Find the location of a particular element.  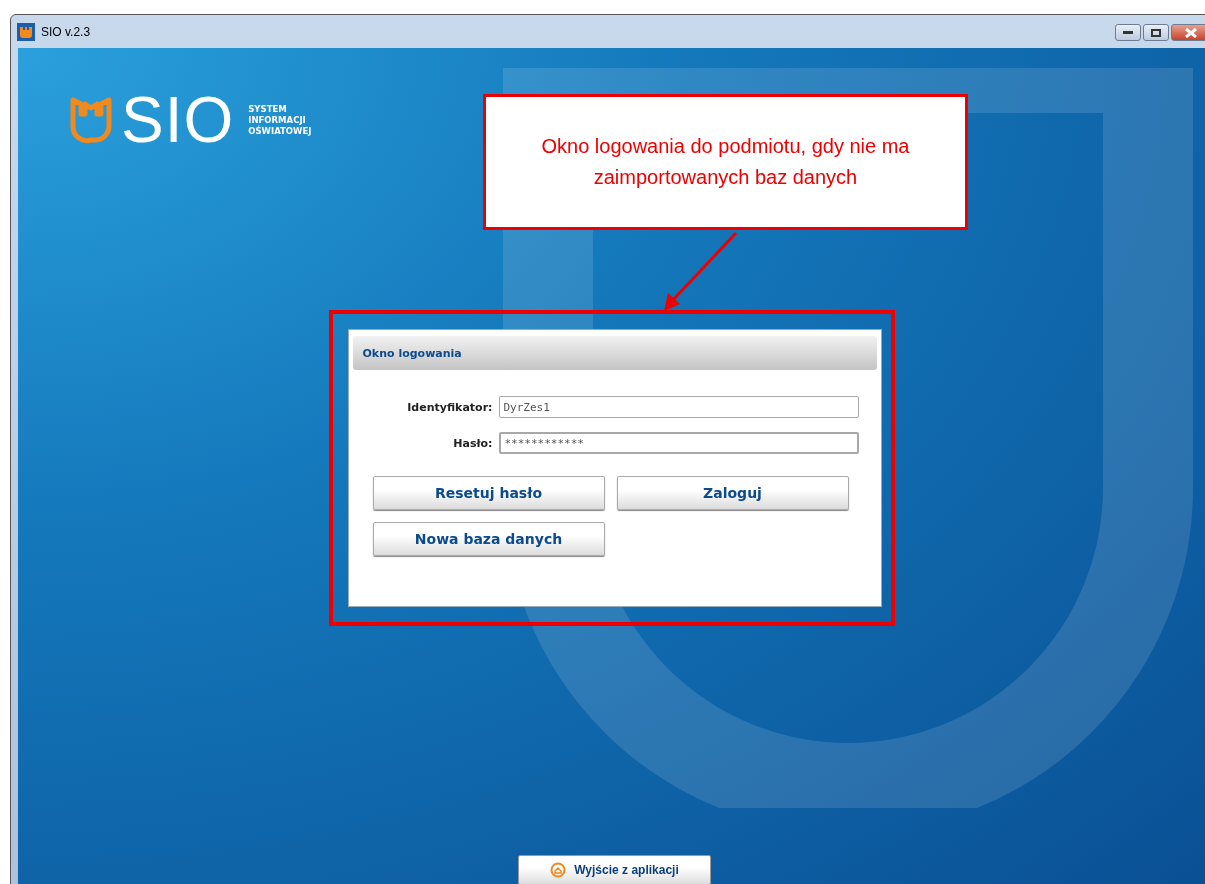

logo-tagline: SYSTEM is located at coordinates (268, 109).